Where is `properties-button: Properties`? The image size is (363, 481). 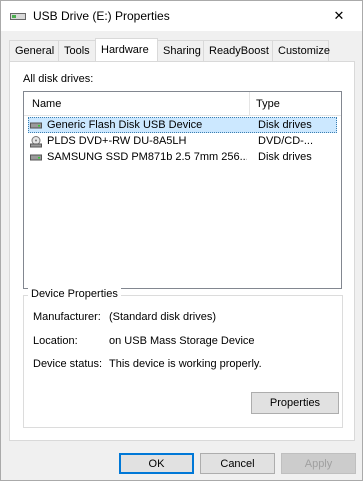
properties-button: Properties is located at coordinates (295, 403).